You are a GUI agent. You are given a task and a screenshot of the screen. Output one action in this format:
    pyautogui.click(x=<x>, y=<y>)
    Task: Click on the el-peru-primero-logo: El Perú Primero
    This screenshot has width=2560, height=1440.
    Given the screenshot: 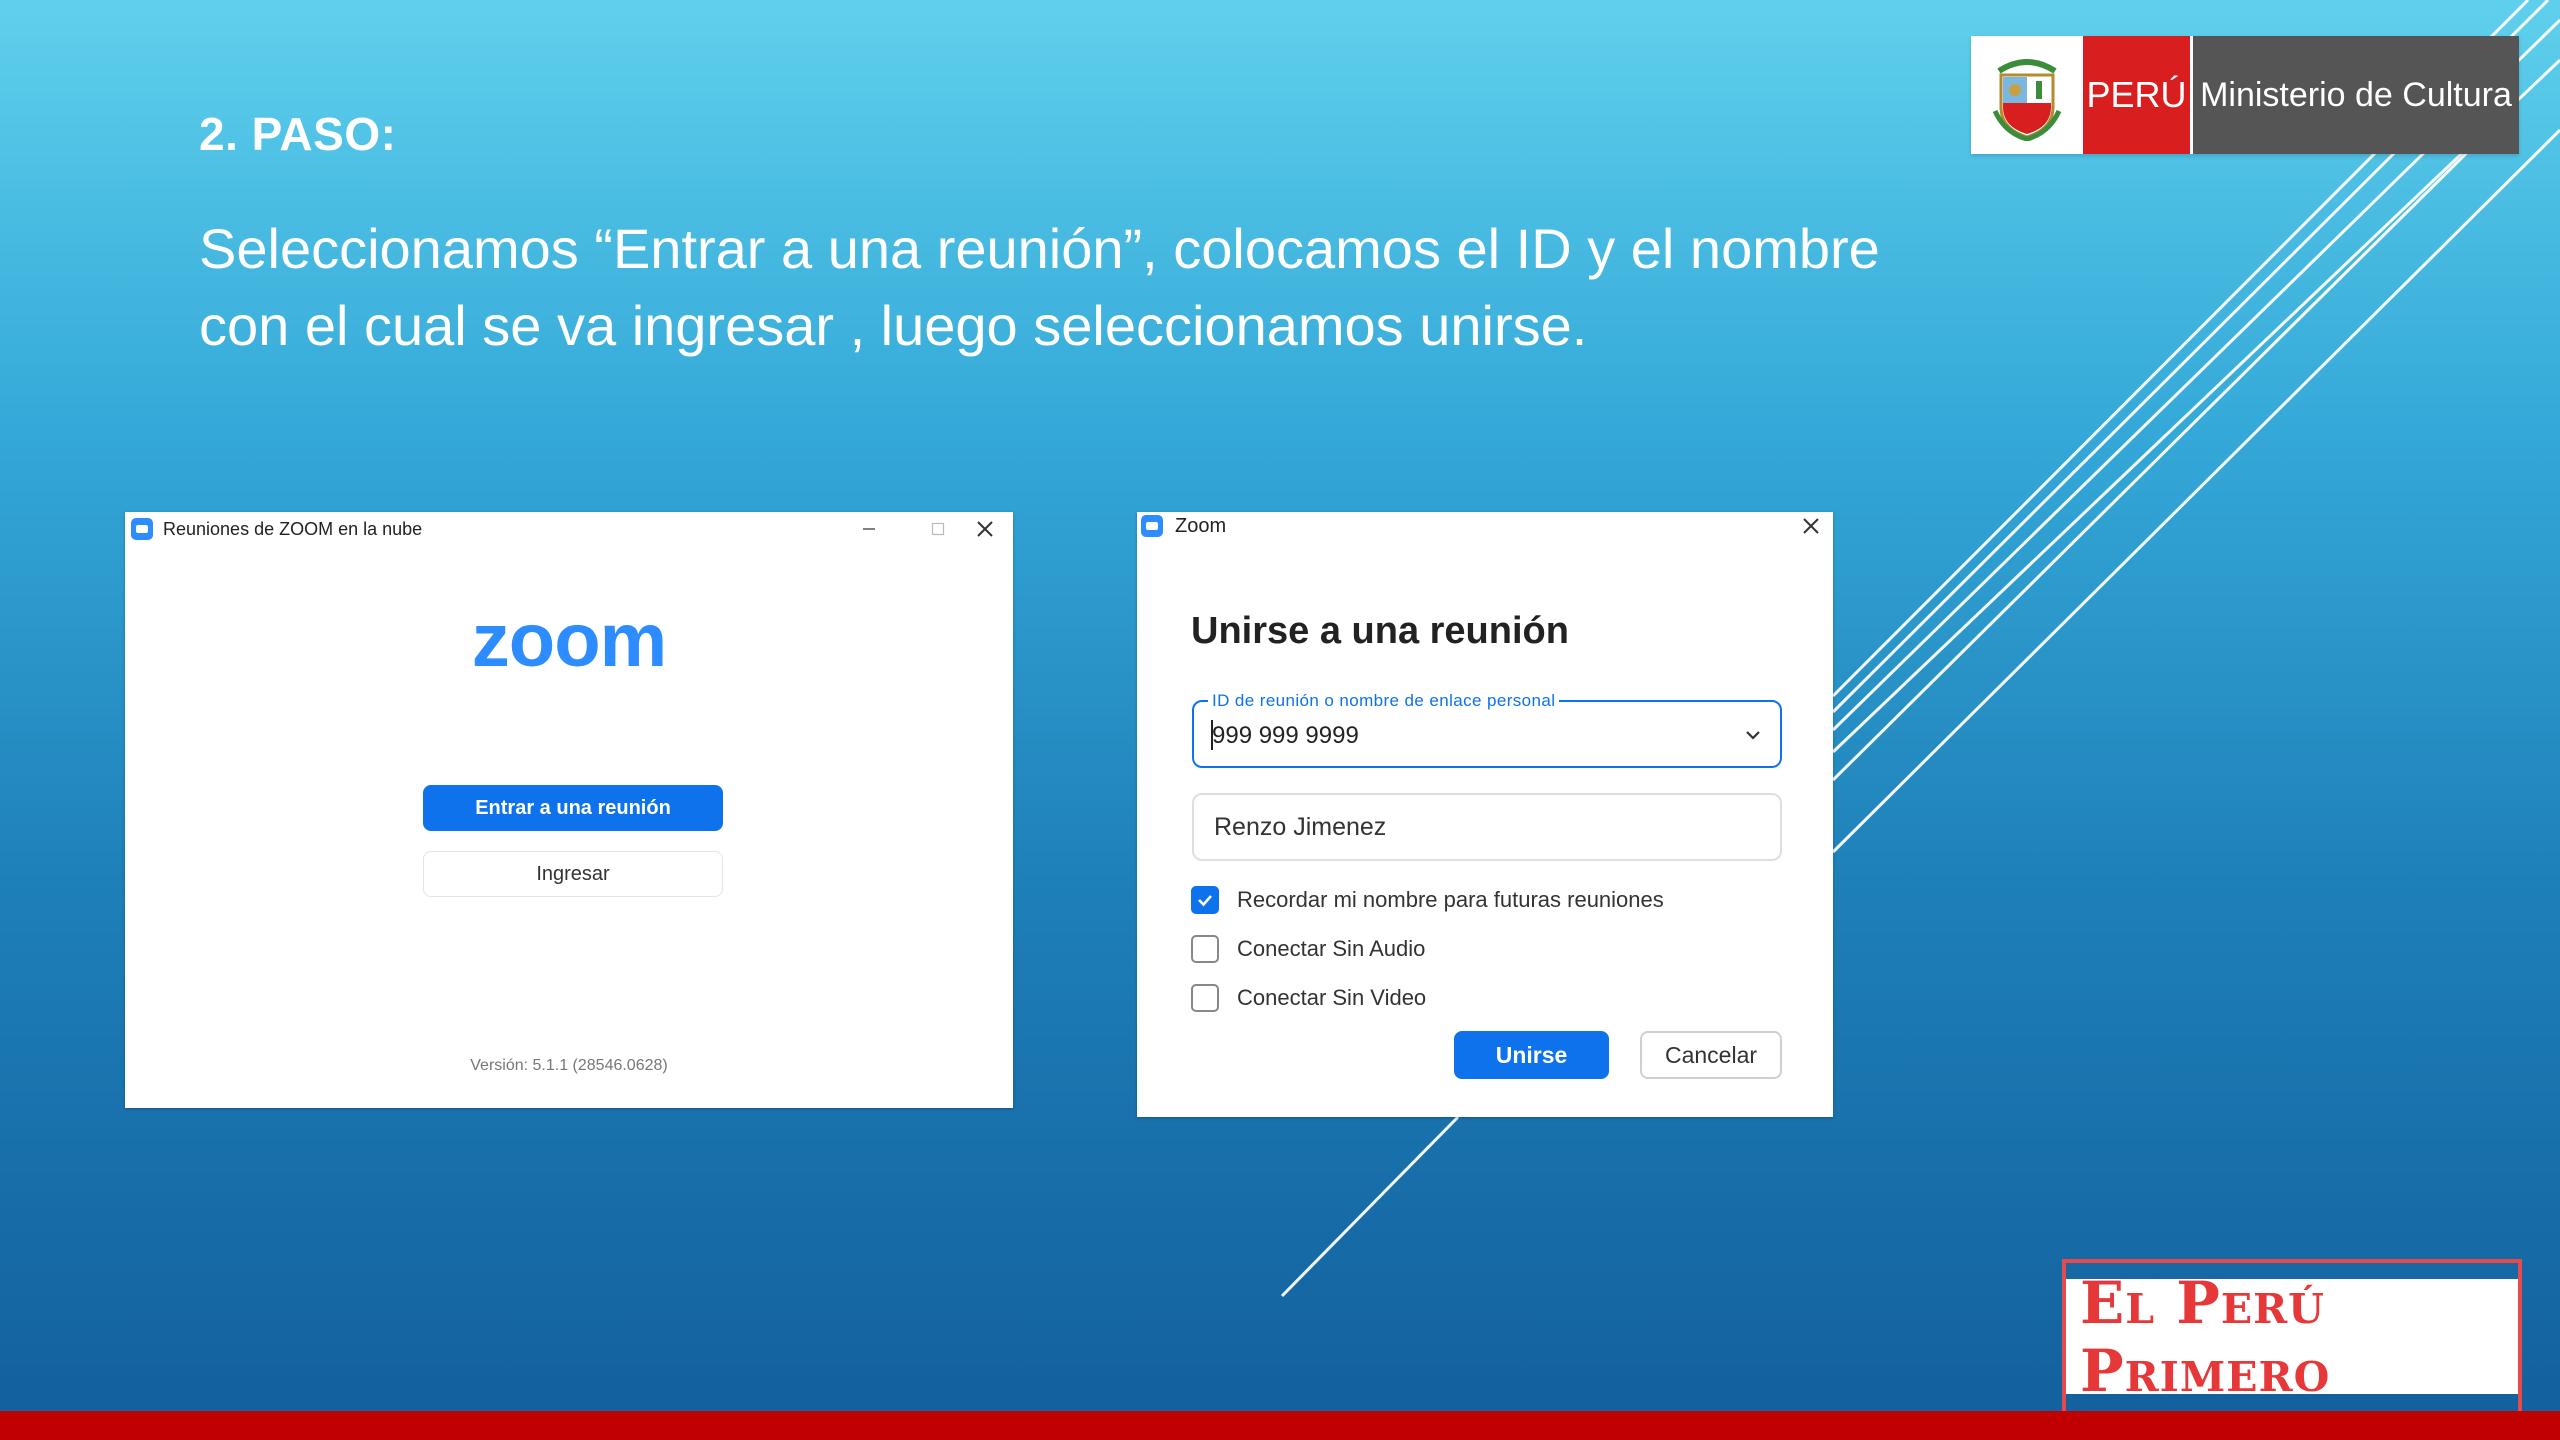 What is the action you would take?
    pyautogui.click(x=2292, y=1336)
    